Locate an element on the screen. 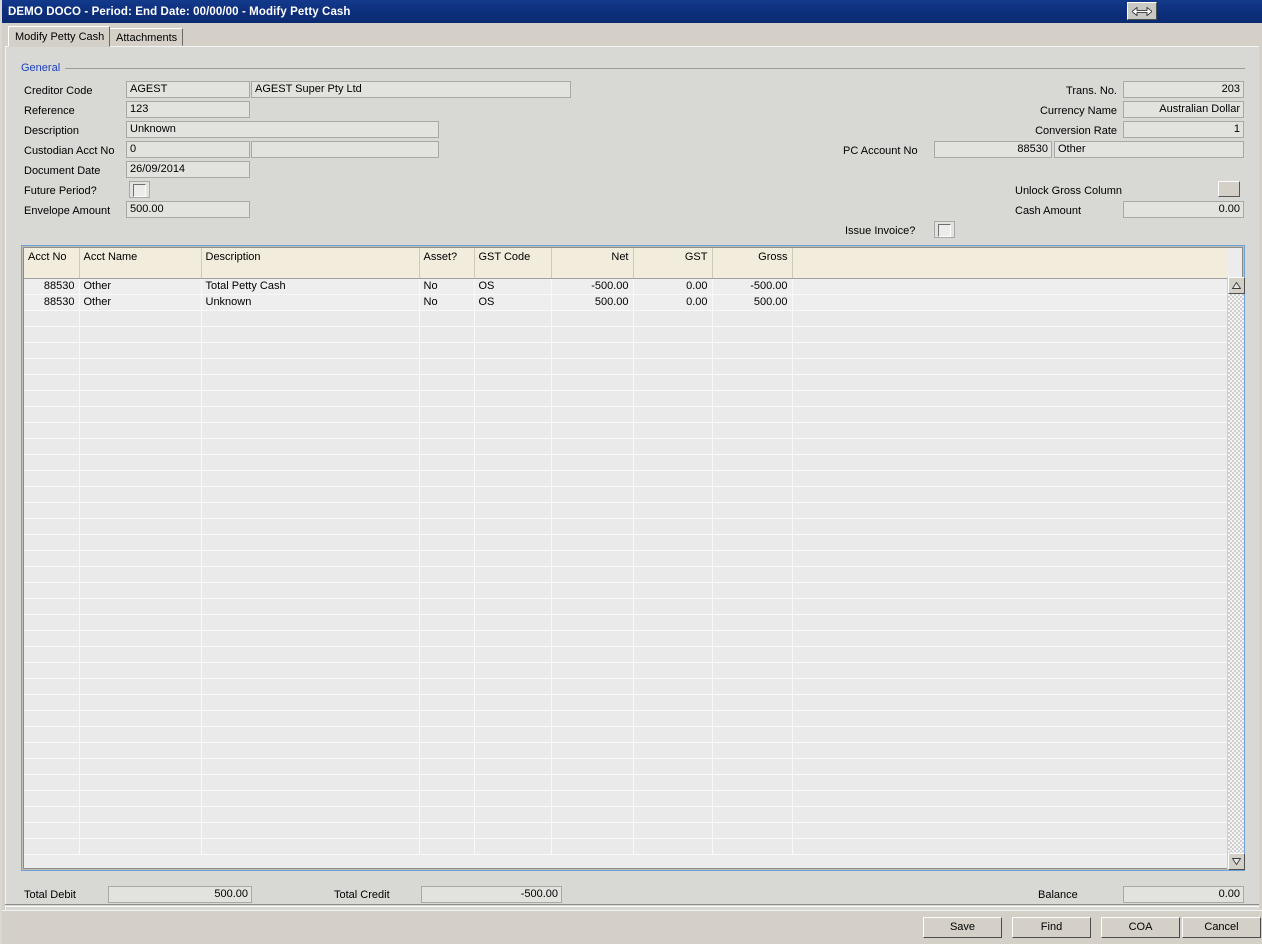  pc-account-name-input: Other is located at coordinates (1149, 149).